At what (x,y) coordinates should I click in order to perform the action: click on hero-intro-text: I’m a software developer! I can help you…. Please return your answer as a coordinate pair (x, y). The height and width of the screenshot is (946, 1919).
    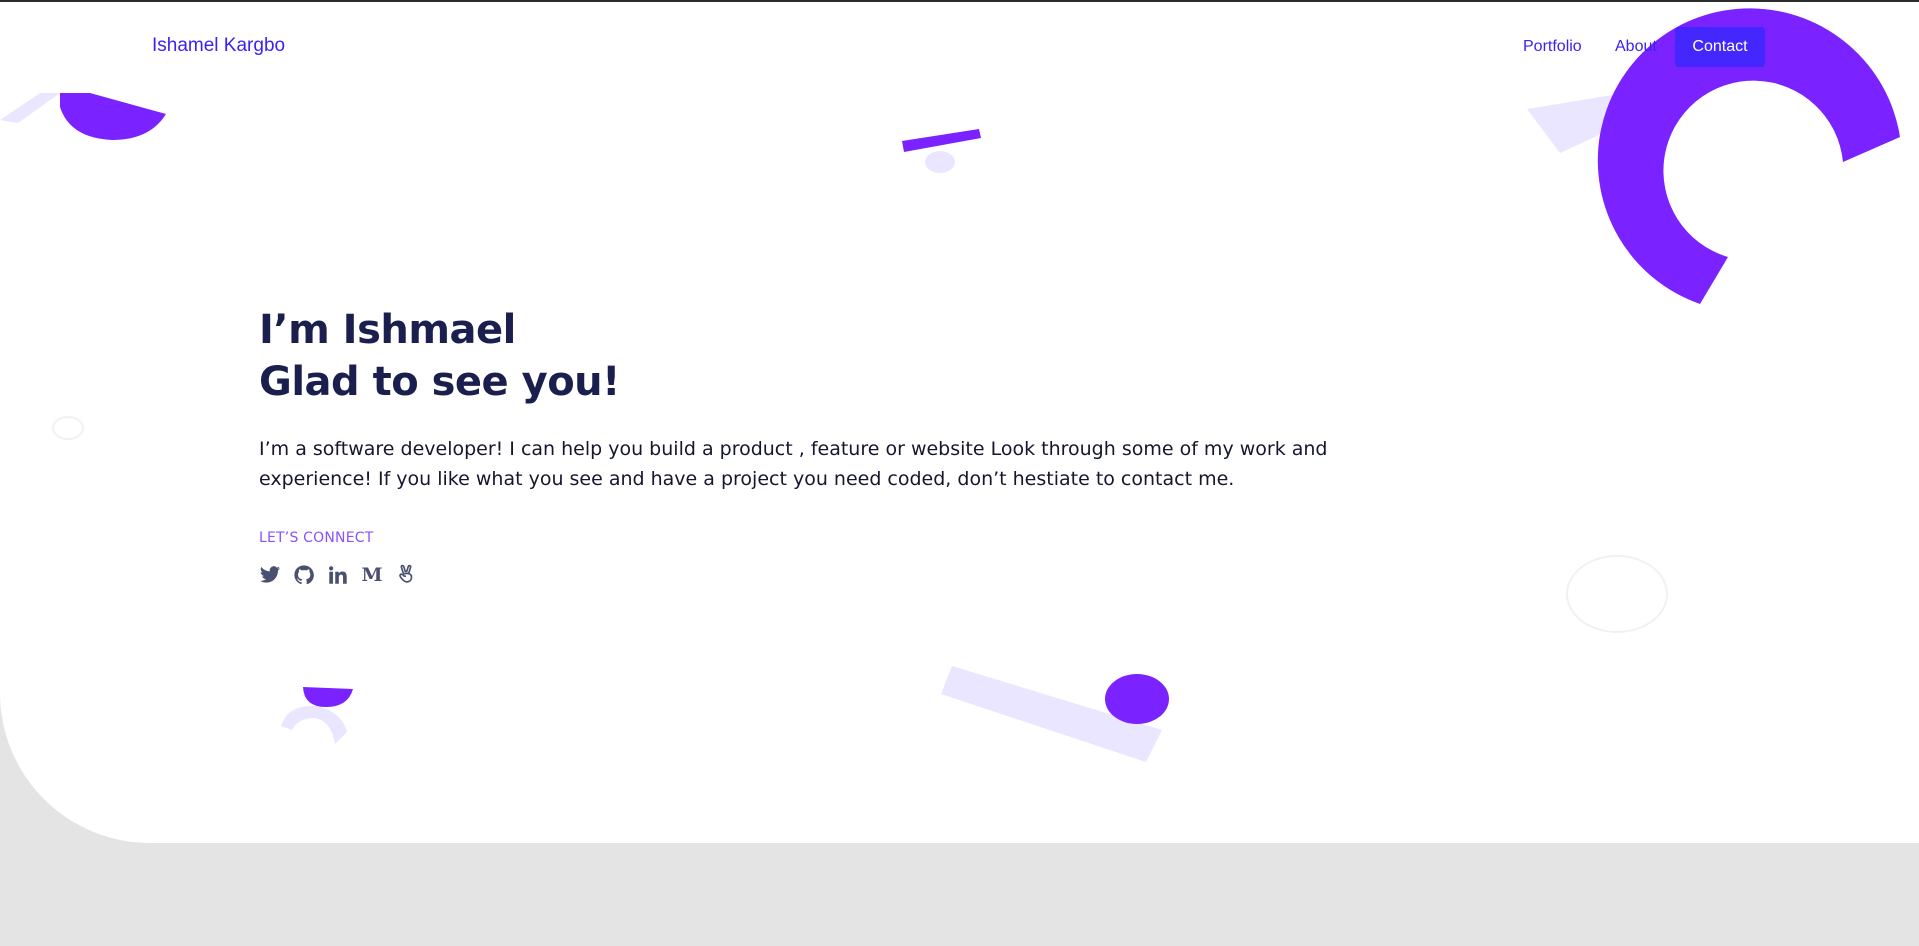
    Looking at the image, I should click on (793, 464).